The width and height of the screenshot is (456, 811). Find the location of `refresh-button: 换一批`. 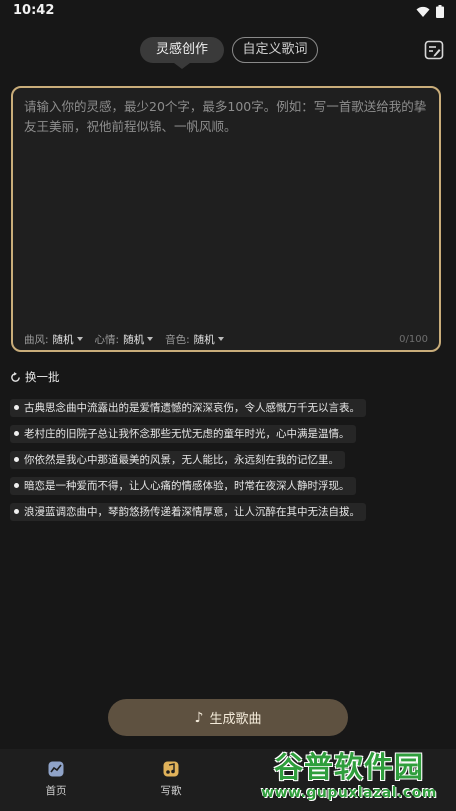

refresh-button: 换一批 is located at coordinates (35, 377).